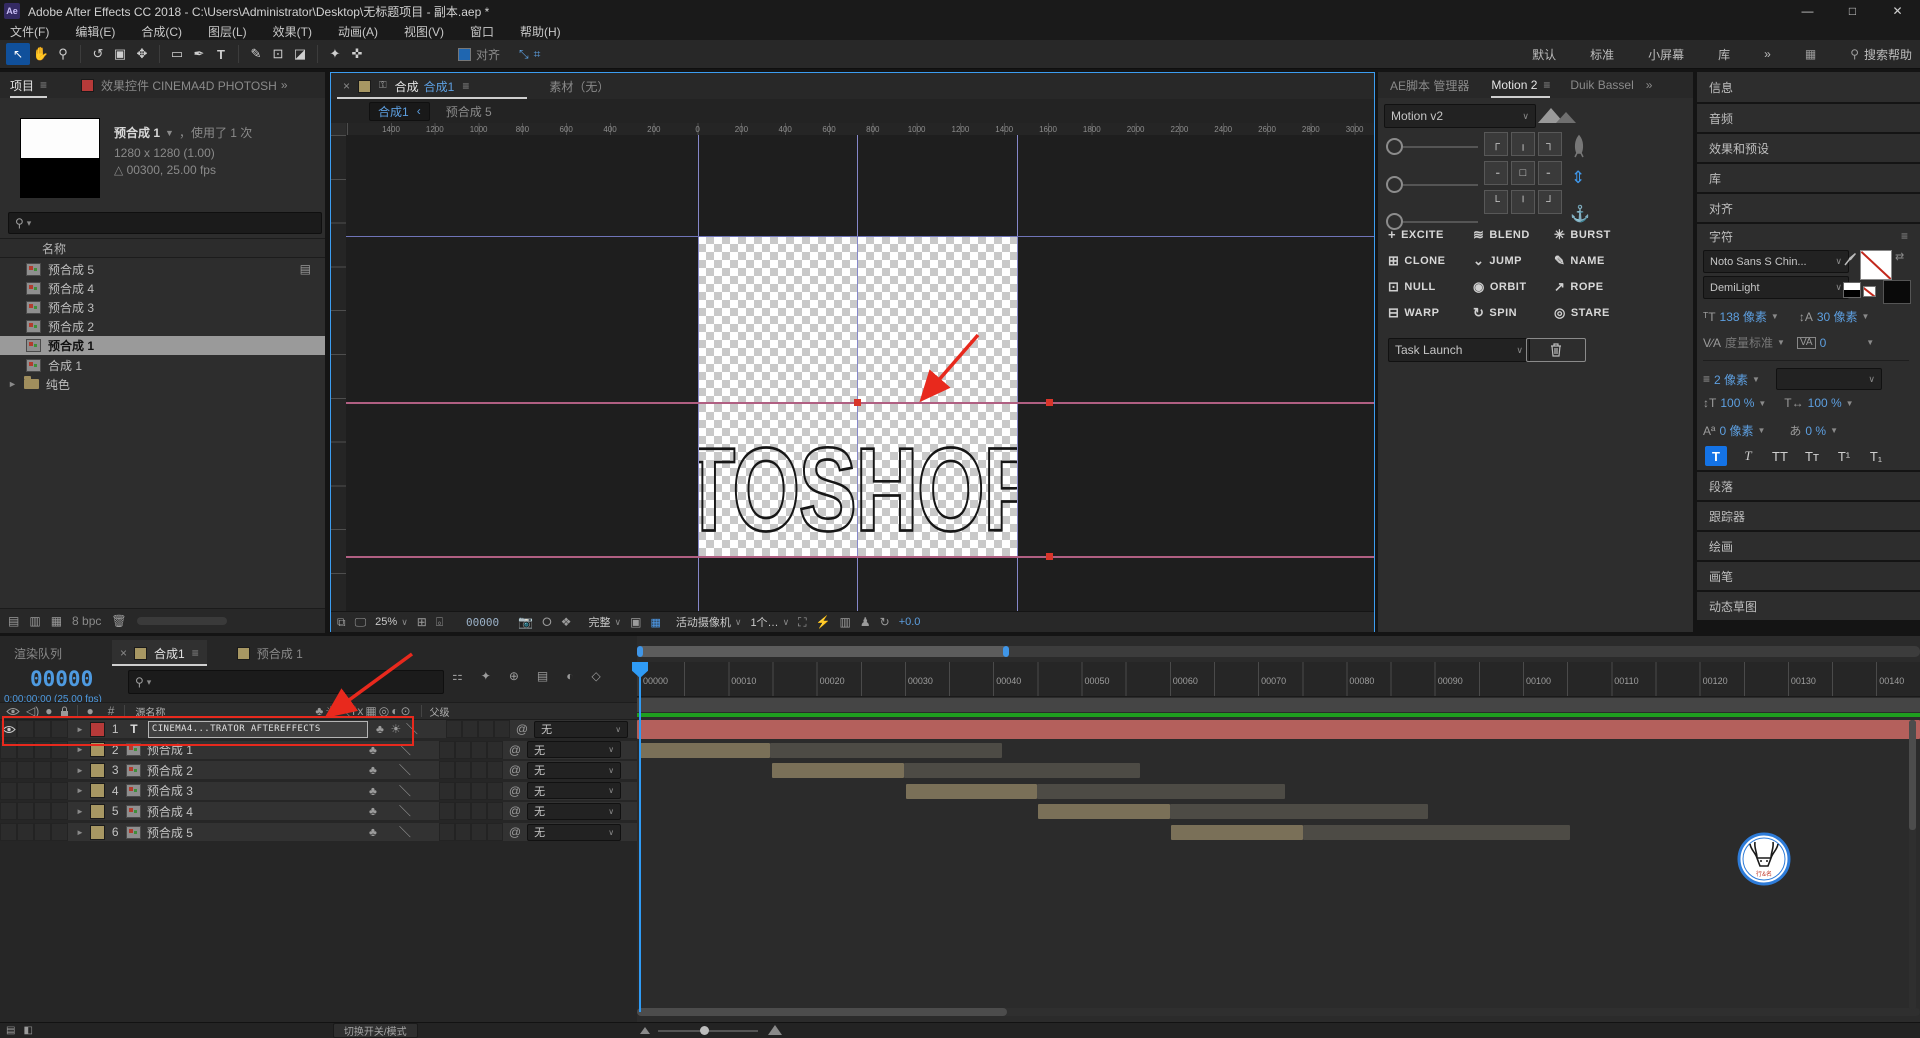 The height and width of the screenshot is (1038, 1920). Describe the element at coordinates (860, 557) in the screenshot. I see `layer-bbox-line-bottom` at that location.